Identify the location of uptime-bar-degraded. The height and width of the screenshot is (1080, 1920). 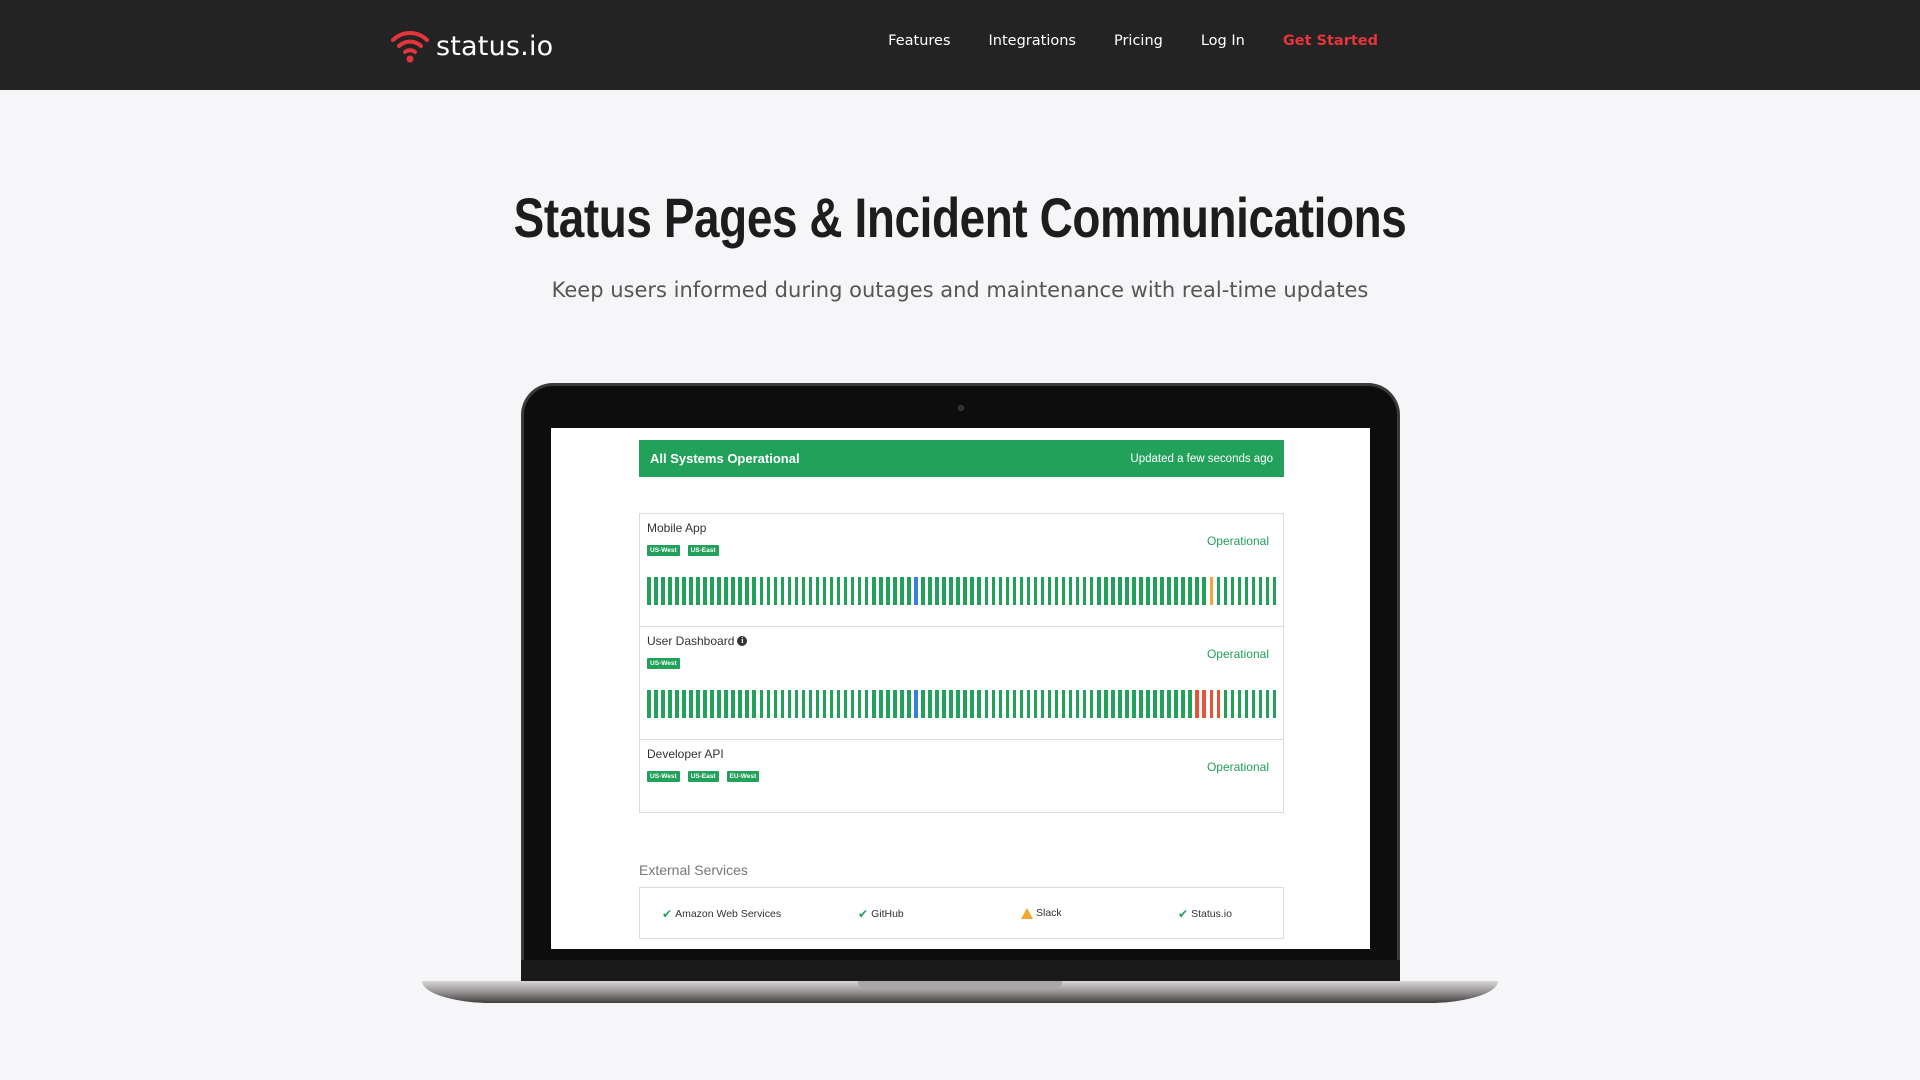
(1211, 591).